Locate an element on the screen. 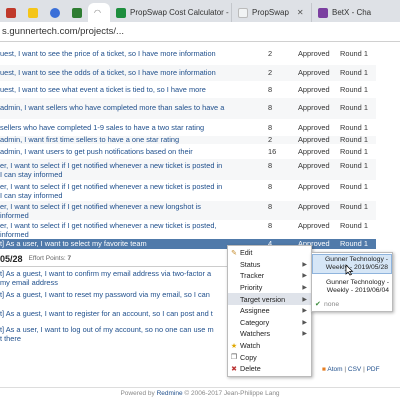  export-links: ■ Atom | CSV | PDF is located at coordinates (351, 369).